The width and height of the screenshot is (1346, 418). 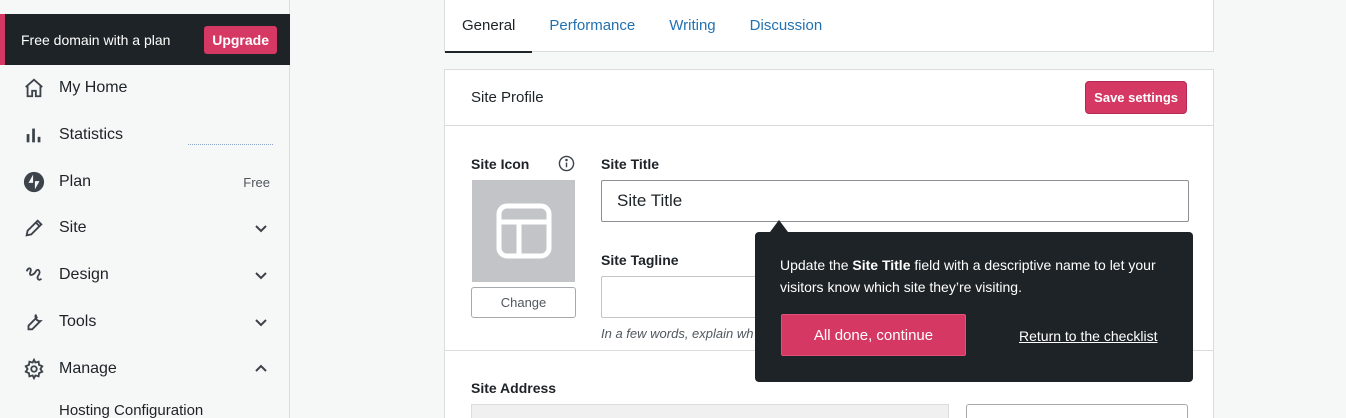 I want to click on tab-performance: Performance, so click(x=592, y=26).